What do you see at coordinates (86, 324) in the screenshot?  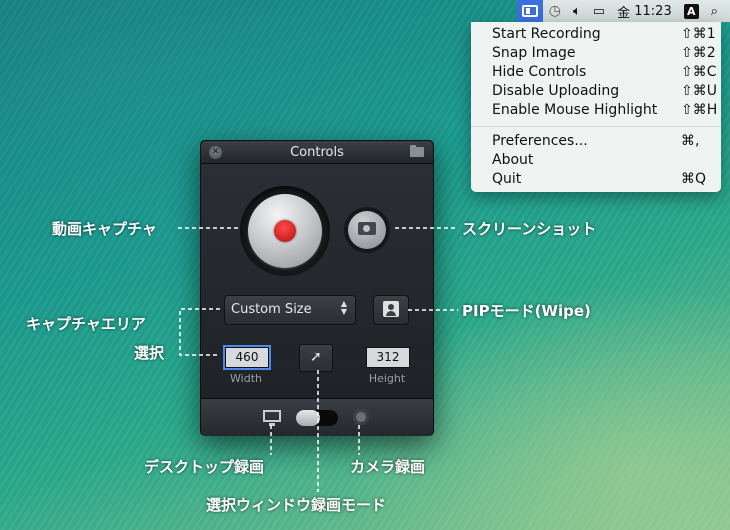 I see `annotation-capture-area-1: キャプチャエリア` at bounding box center [86, 324].